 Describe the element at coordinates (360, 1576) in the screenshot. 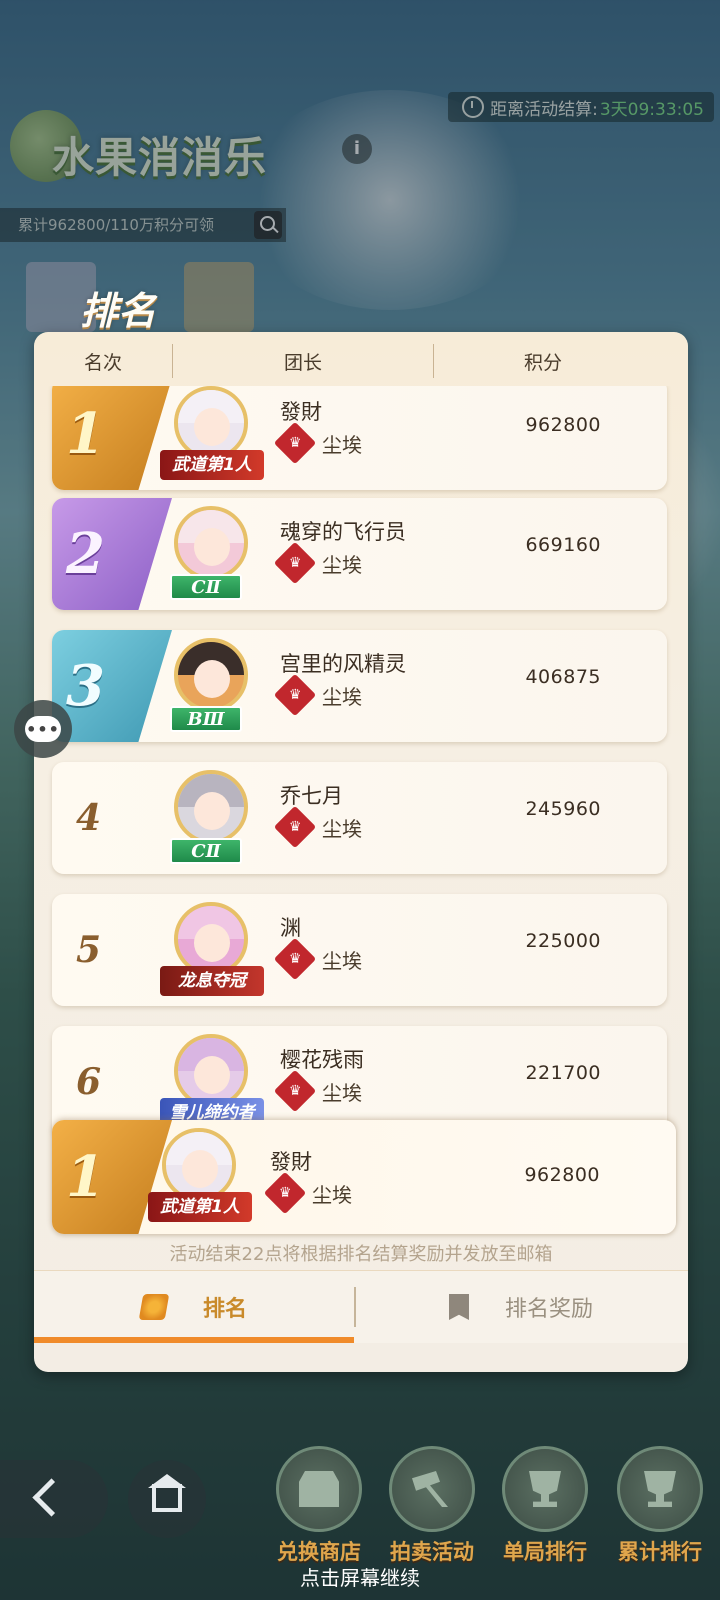

I see `tap-to-continue: 点击屏幕继续` at that location.